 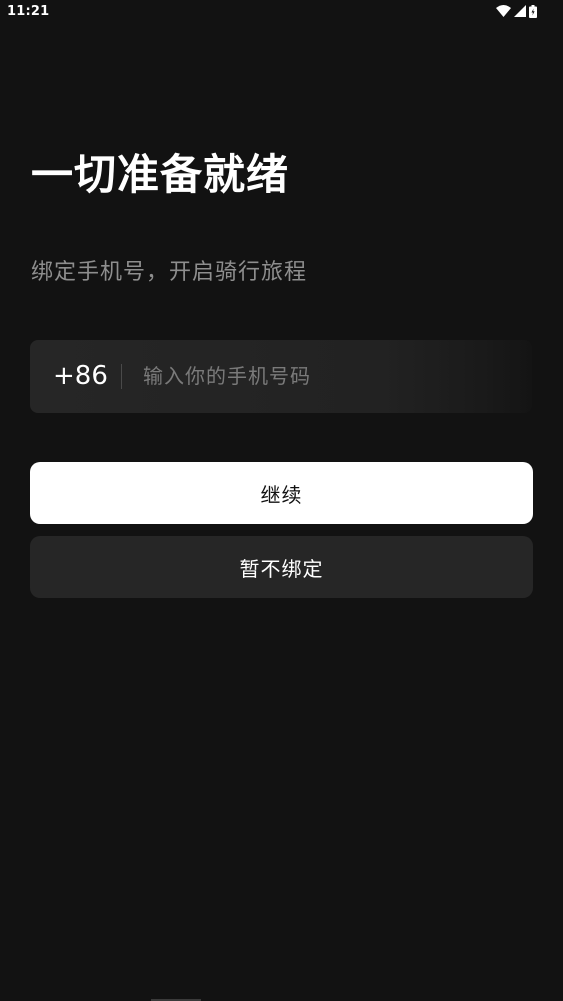 I want to click on phone-input-container: +86, so click(x=281, y=376).